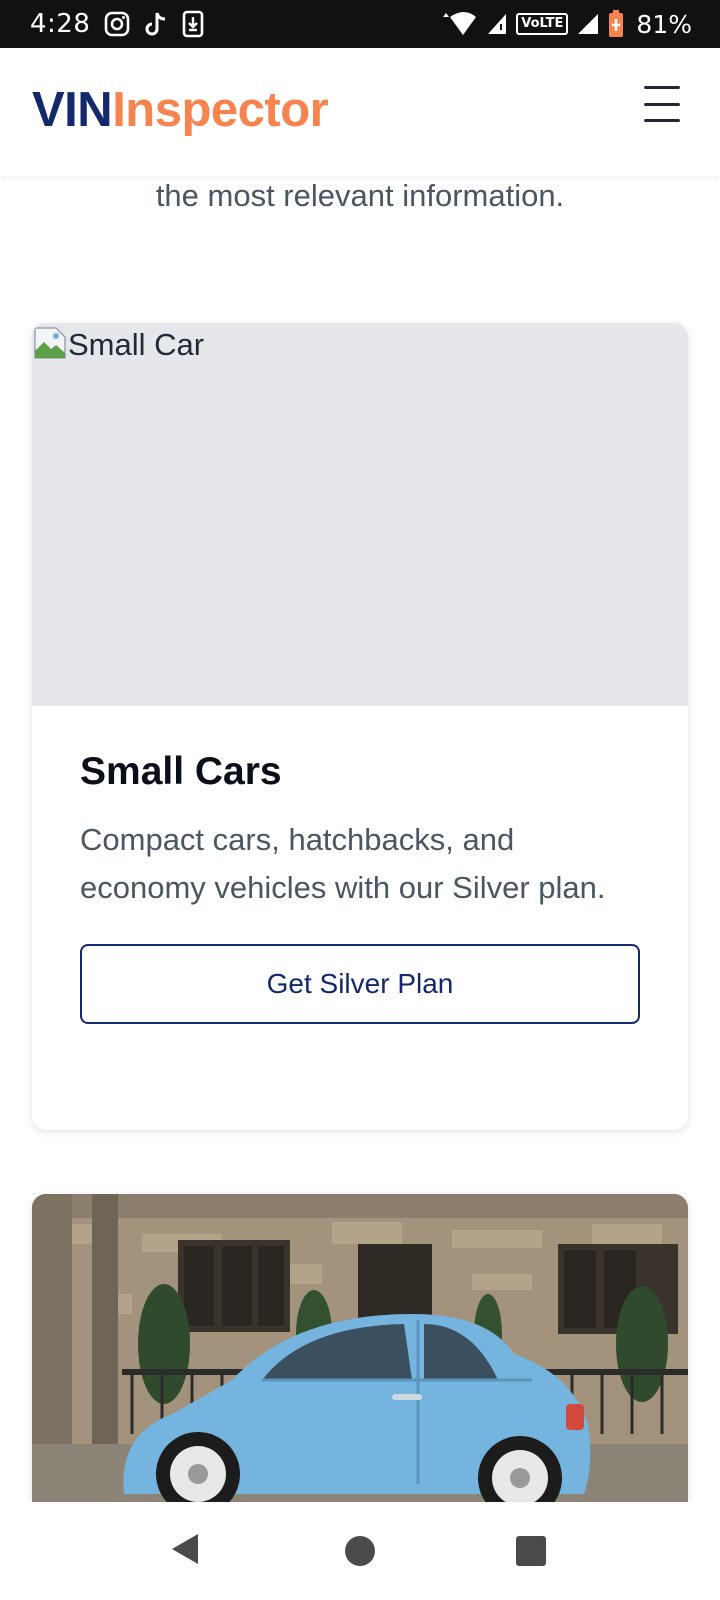  I want to click on back-icon, so click(185, 1551).